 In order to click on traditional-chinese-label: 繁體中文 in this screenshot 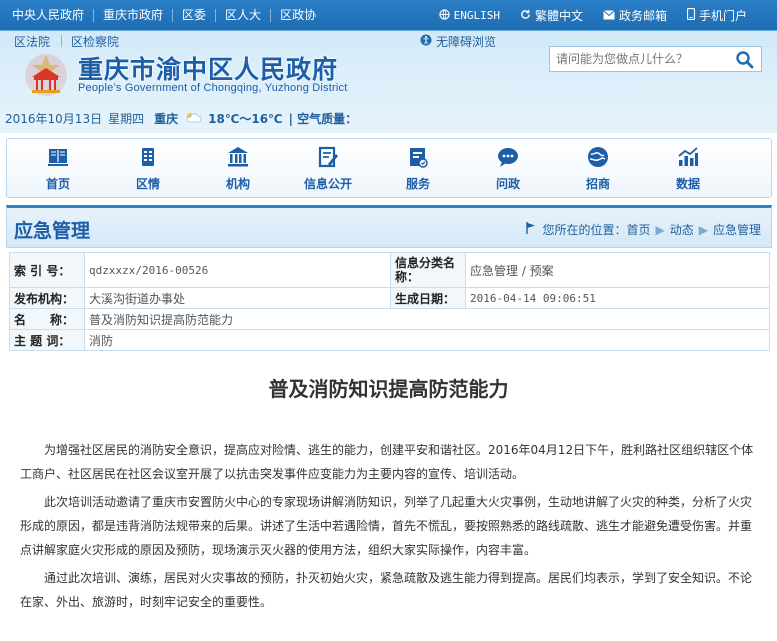, I will do `click(558, 16)`.